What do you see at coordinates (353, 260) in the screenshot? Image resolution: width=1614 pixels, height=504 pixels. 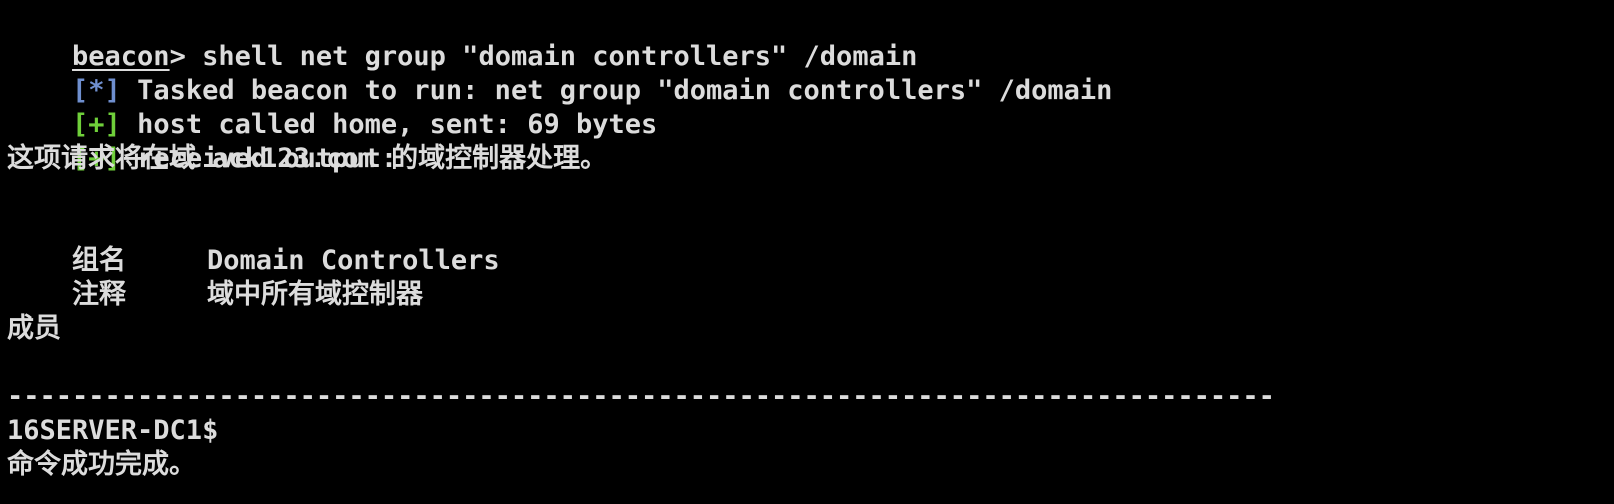 I see `group-name-value: Domain Controllers` at bounding box center [353, 260].